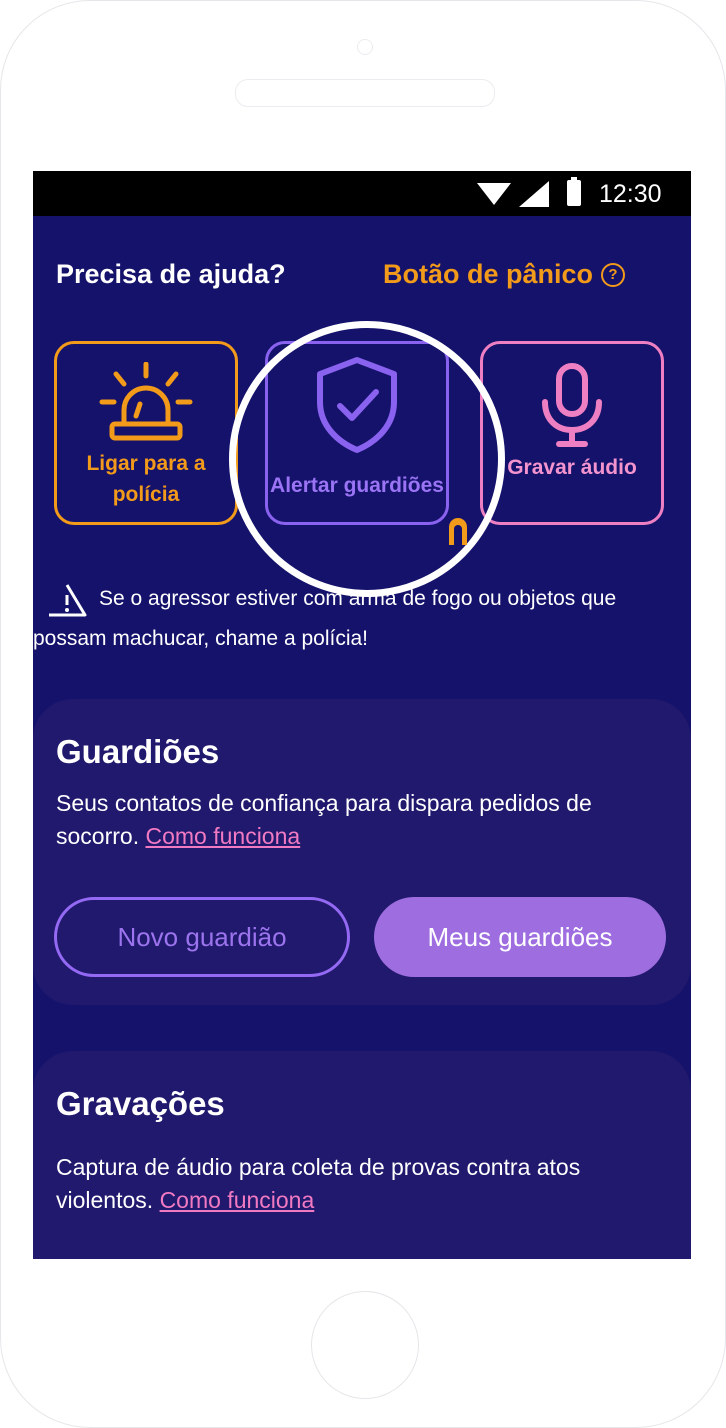  I want to click on front-camera, so click(365, 47).